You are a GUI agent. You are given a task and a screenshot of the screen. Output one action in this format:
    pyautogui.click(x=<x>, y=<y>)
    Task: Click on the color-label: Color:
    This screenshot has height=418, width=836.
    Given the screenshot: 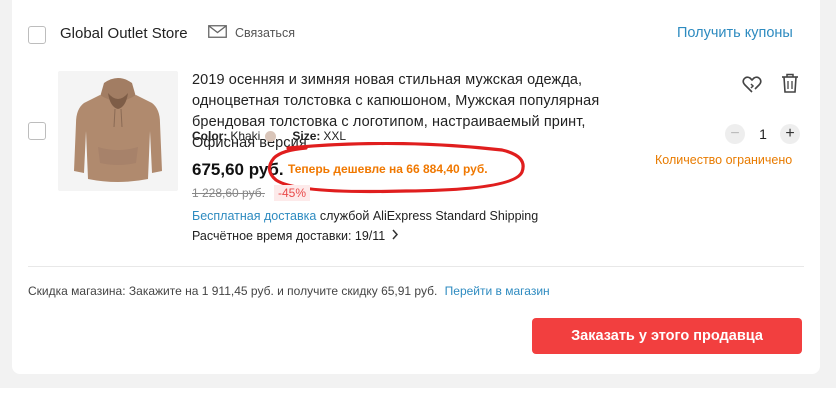 What is the action you would take?
    pyautogui.click(x=210, y=136)
    